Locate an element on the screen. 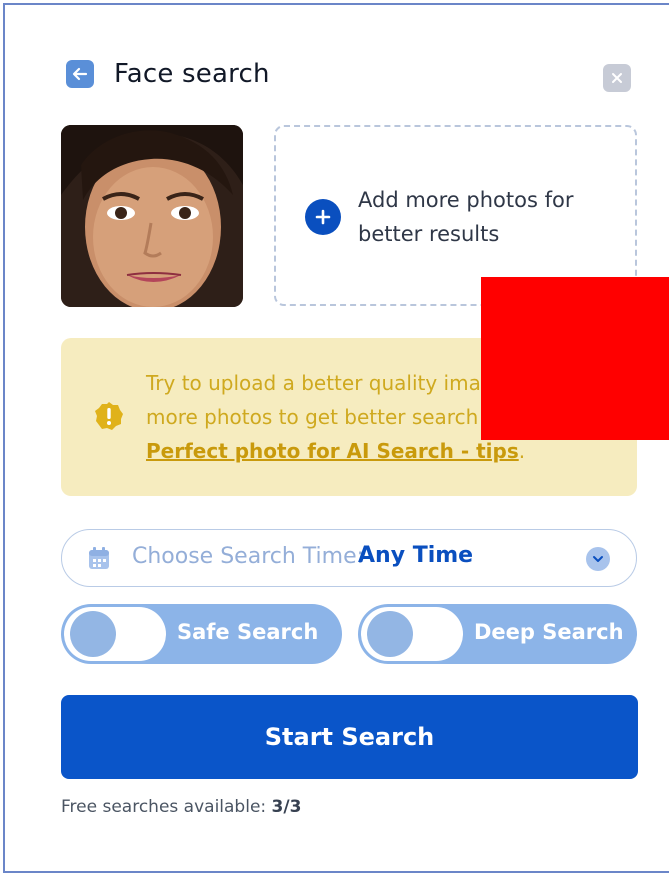  close-icon is located at coordinates (617, 78).